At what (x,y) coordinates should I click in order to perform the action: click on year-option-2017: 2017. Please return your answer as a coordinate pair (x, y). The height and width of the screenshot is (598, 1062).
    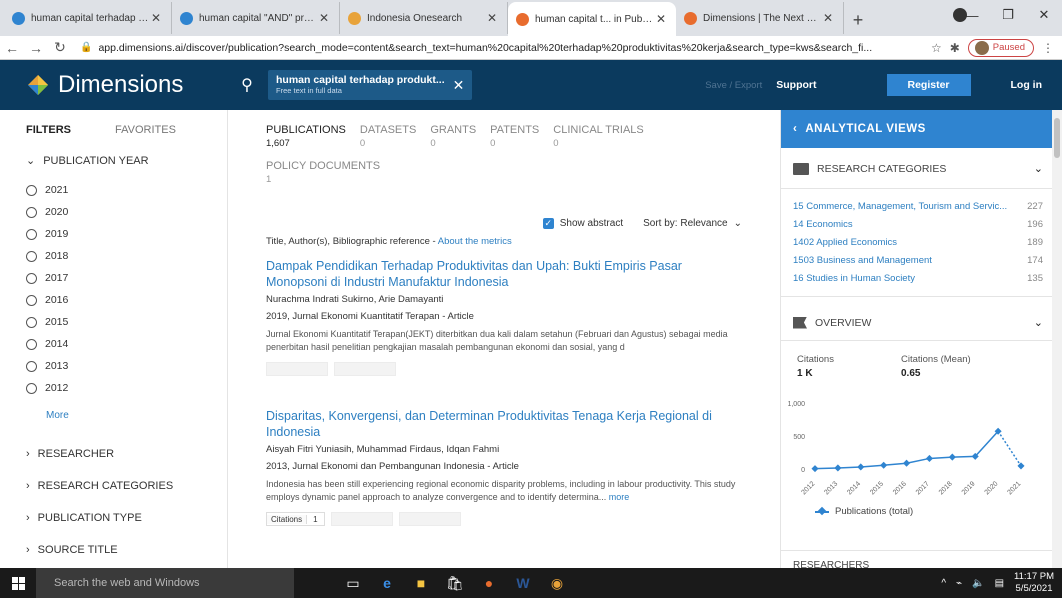
    Looking at the image, I should click on (47, 278).